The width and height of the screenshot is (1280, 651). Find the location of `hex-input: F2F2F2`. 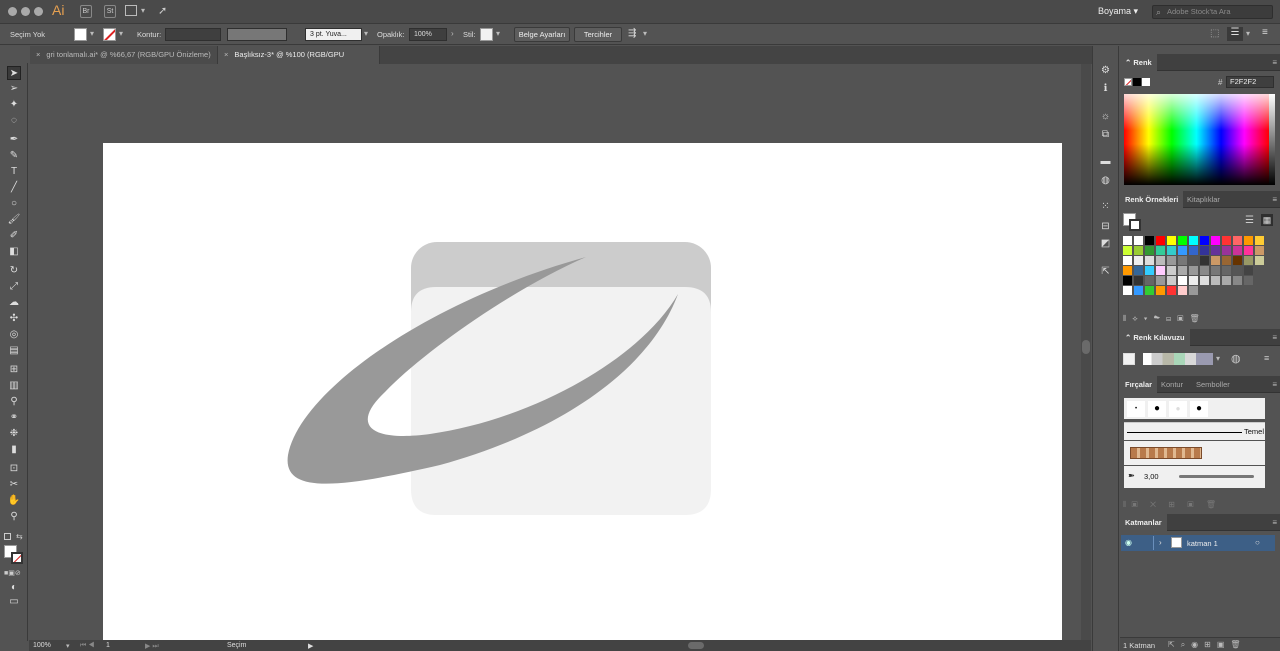

hex-input: F2F2F2 is located at coordinates (1250, 82).